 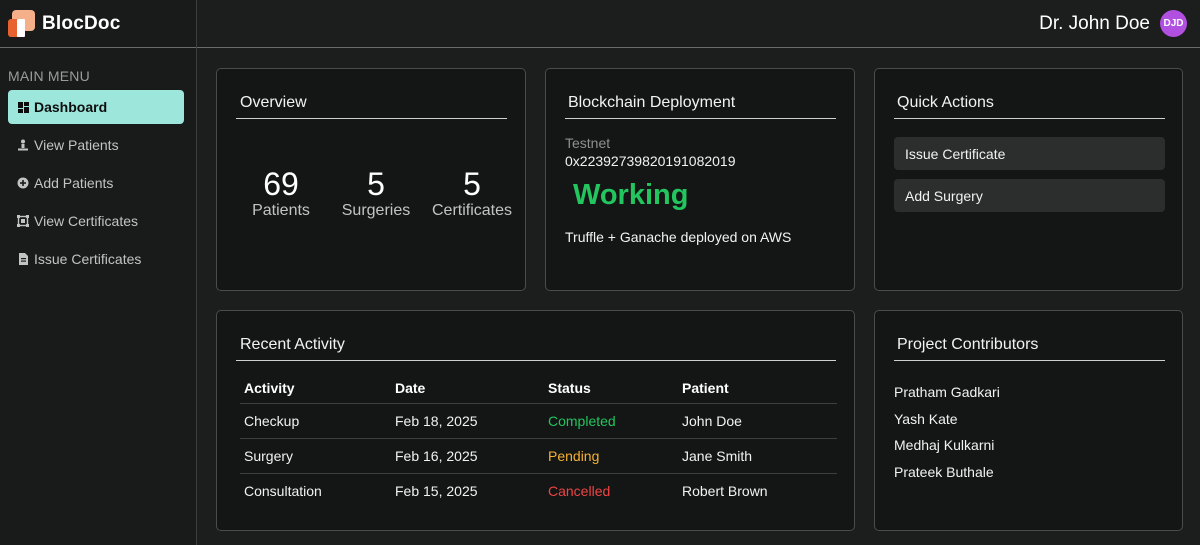 What do you see at coordinates (650, 161) in the screenshot?
I see `contract-address: 0x2239273982019108​2019` at bounding box center [650, 161].